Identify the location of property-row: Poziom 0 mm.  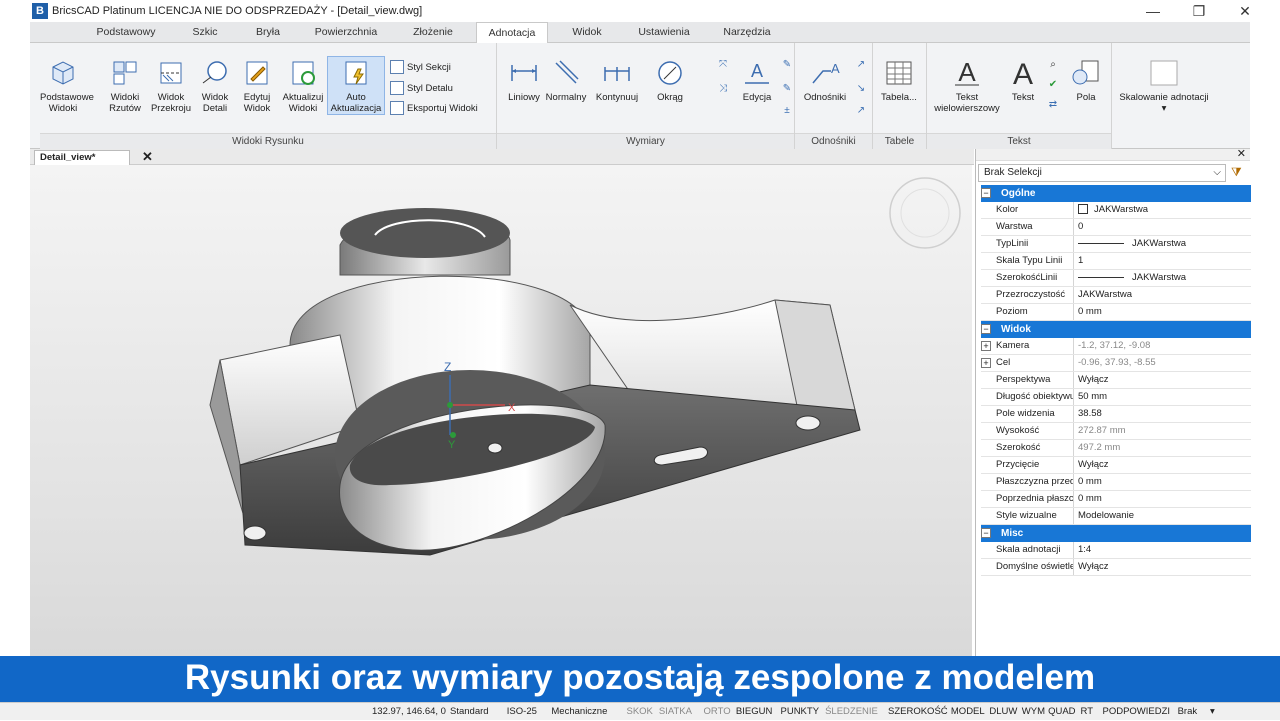
(1116, 312).